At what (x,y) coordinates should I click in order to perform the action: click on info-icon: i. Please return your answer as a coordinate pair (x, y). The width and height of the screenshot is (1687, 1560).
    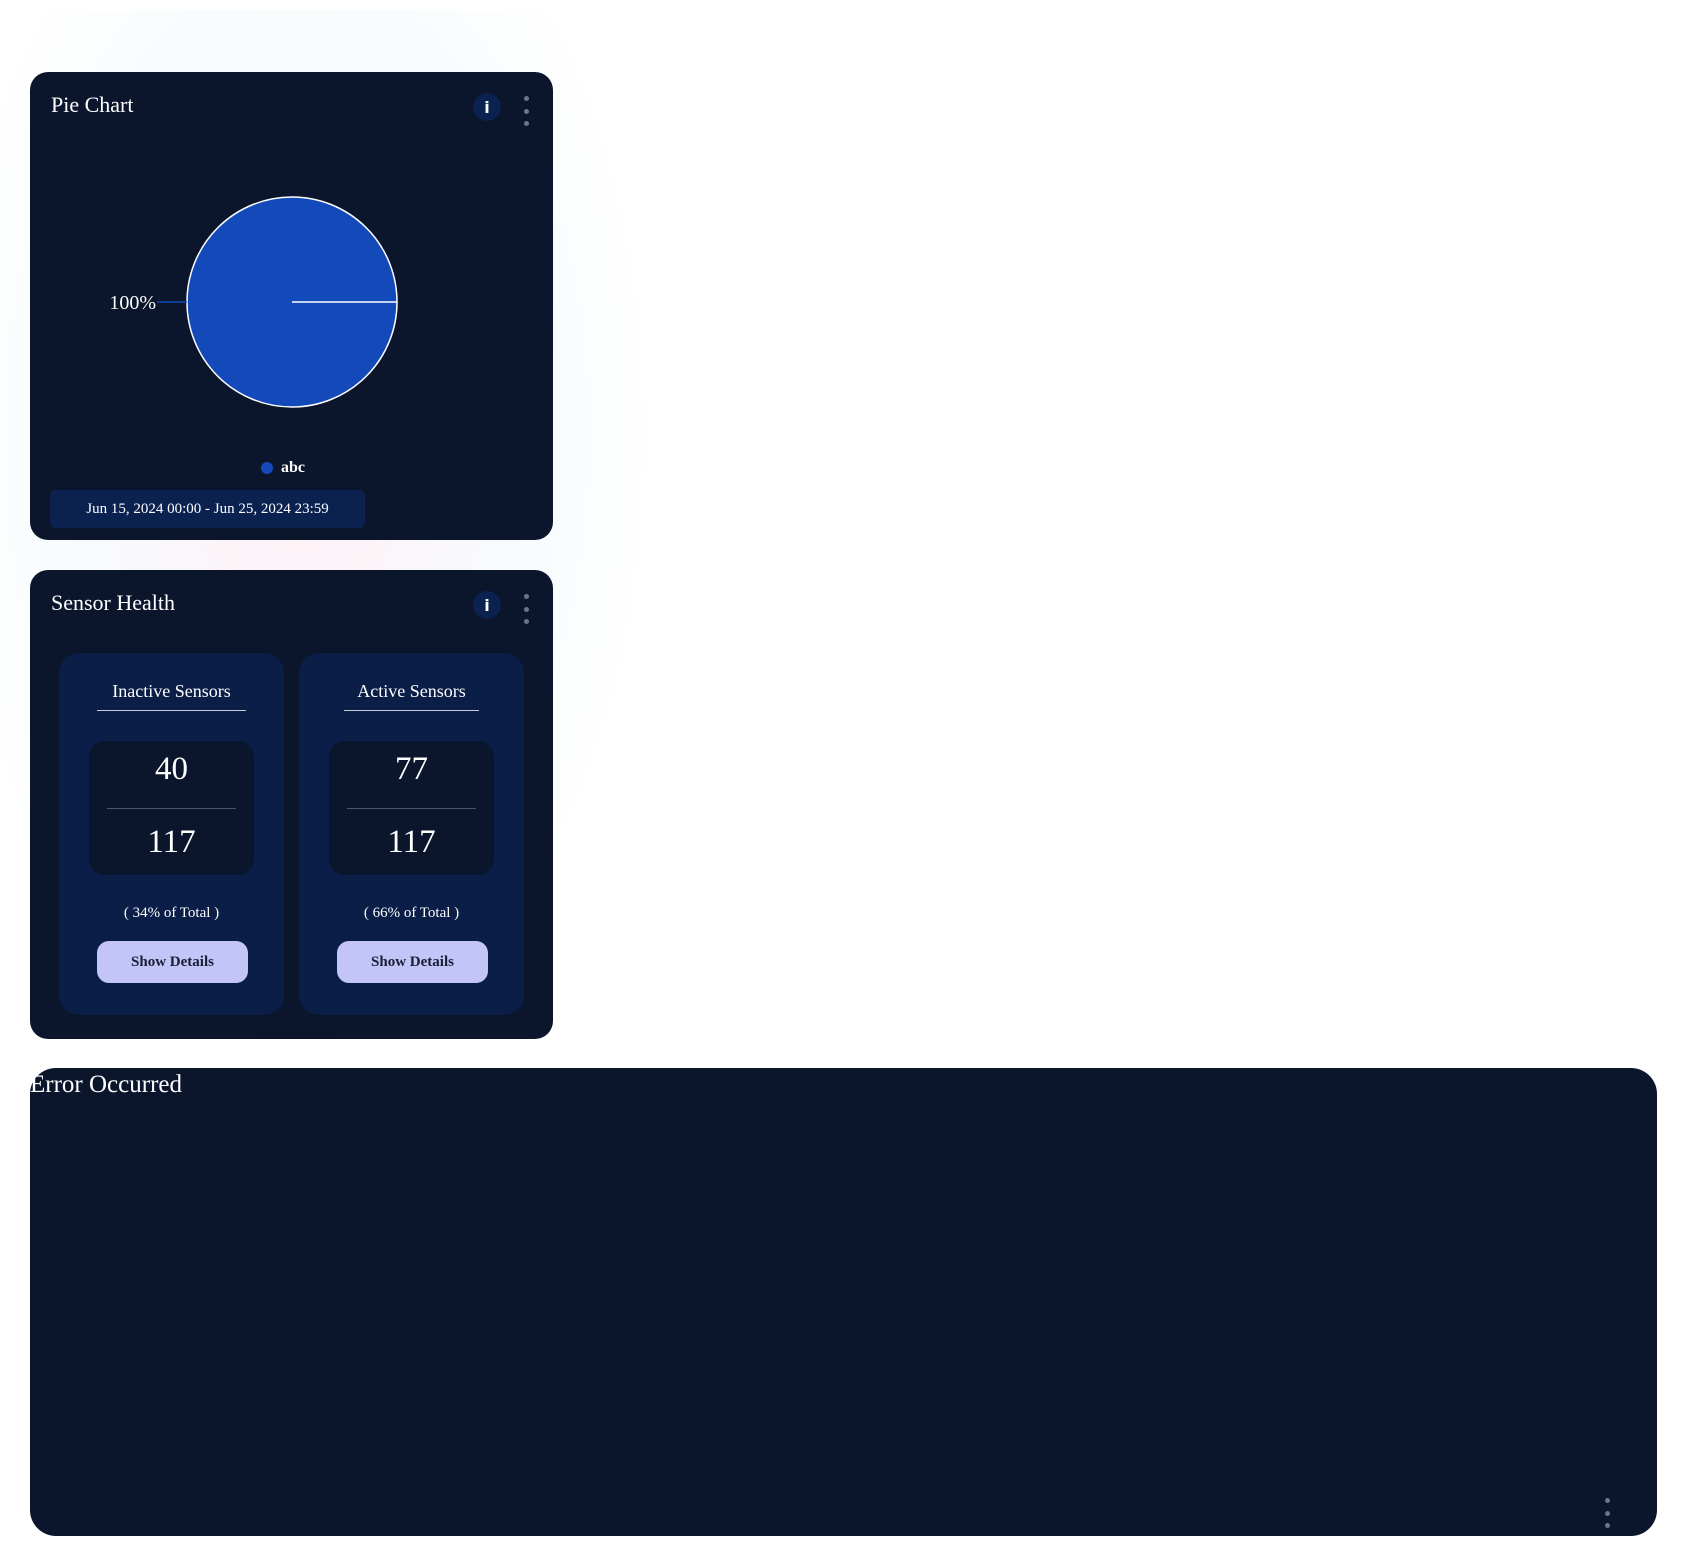
    Looking at the image, I should click on (487, 605).